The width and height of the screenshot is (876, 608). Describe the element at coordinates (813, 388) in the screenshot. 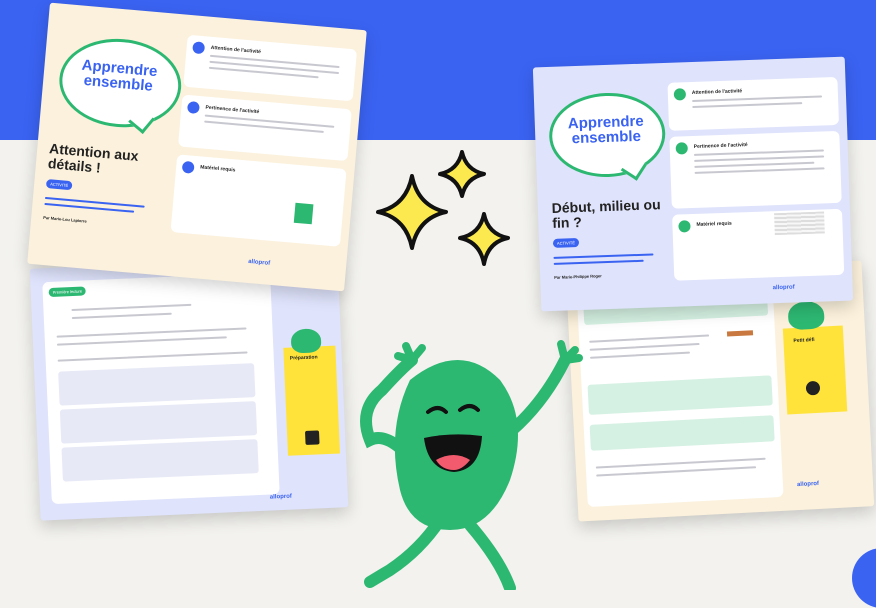

I see `magnifier-icon` at that location.